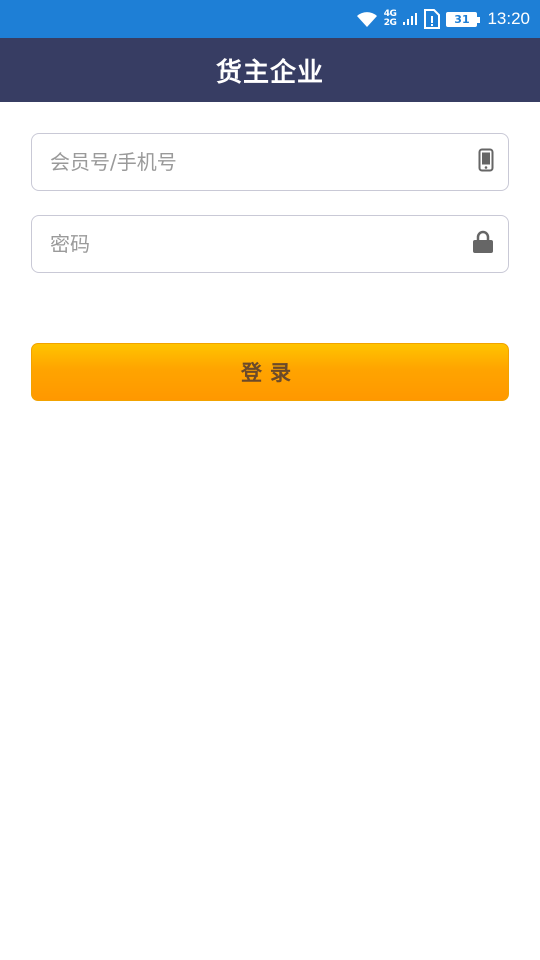 The image size is (540, 960). I want to click on network-bottom-label: 2G, so click(390, 23).